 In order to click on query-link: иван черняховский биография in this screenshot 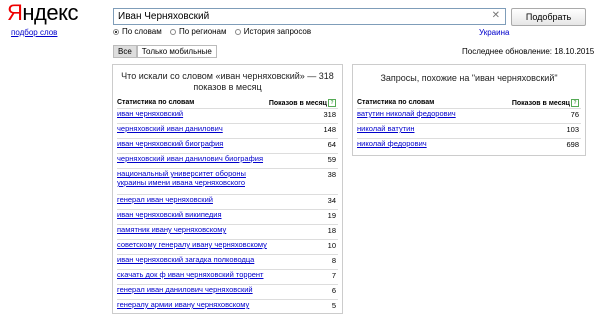, I will do `click(170, 143)`.